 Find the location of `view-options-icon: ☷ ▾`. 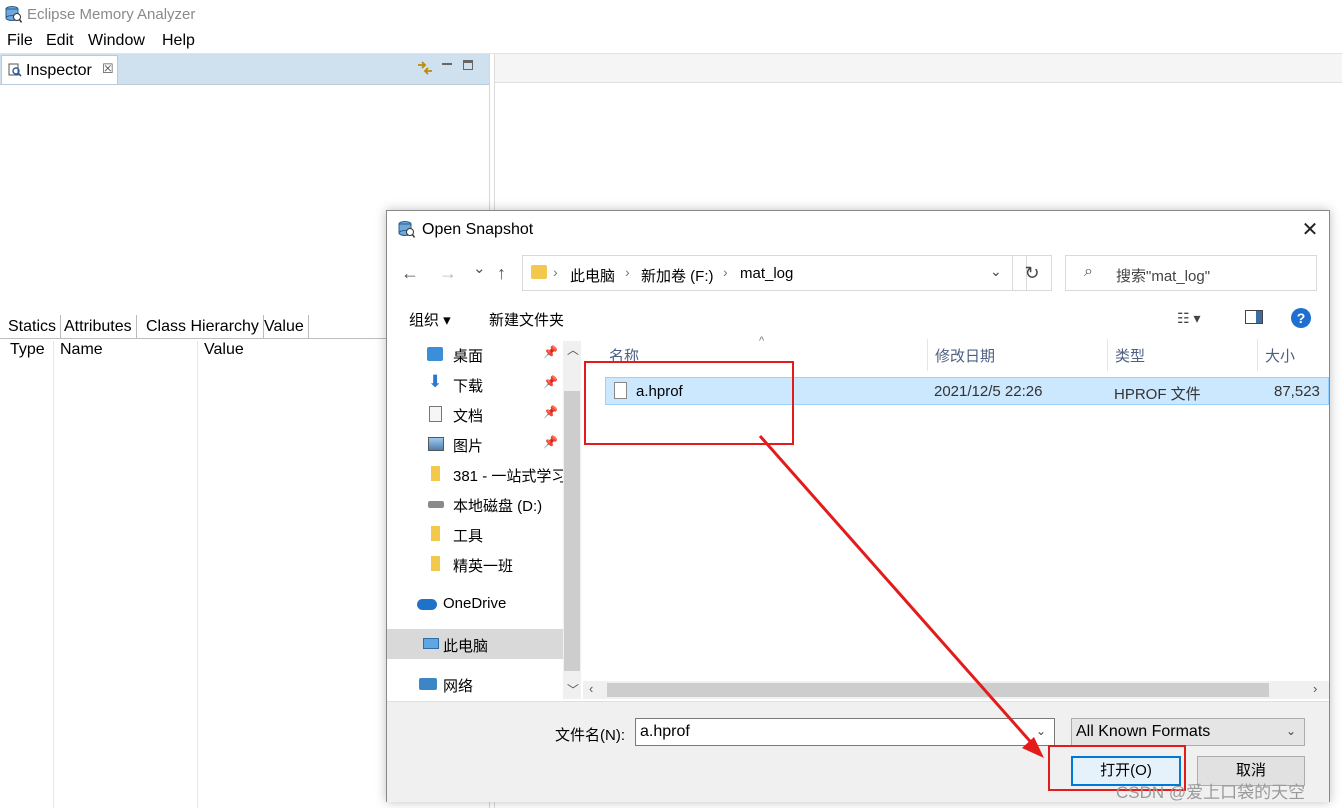

view-options-icon: ☷ ▾ is located at coordinates (1188, 318).